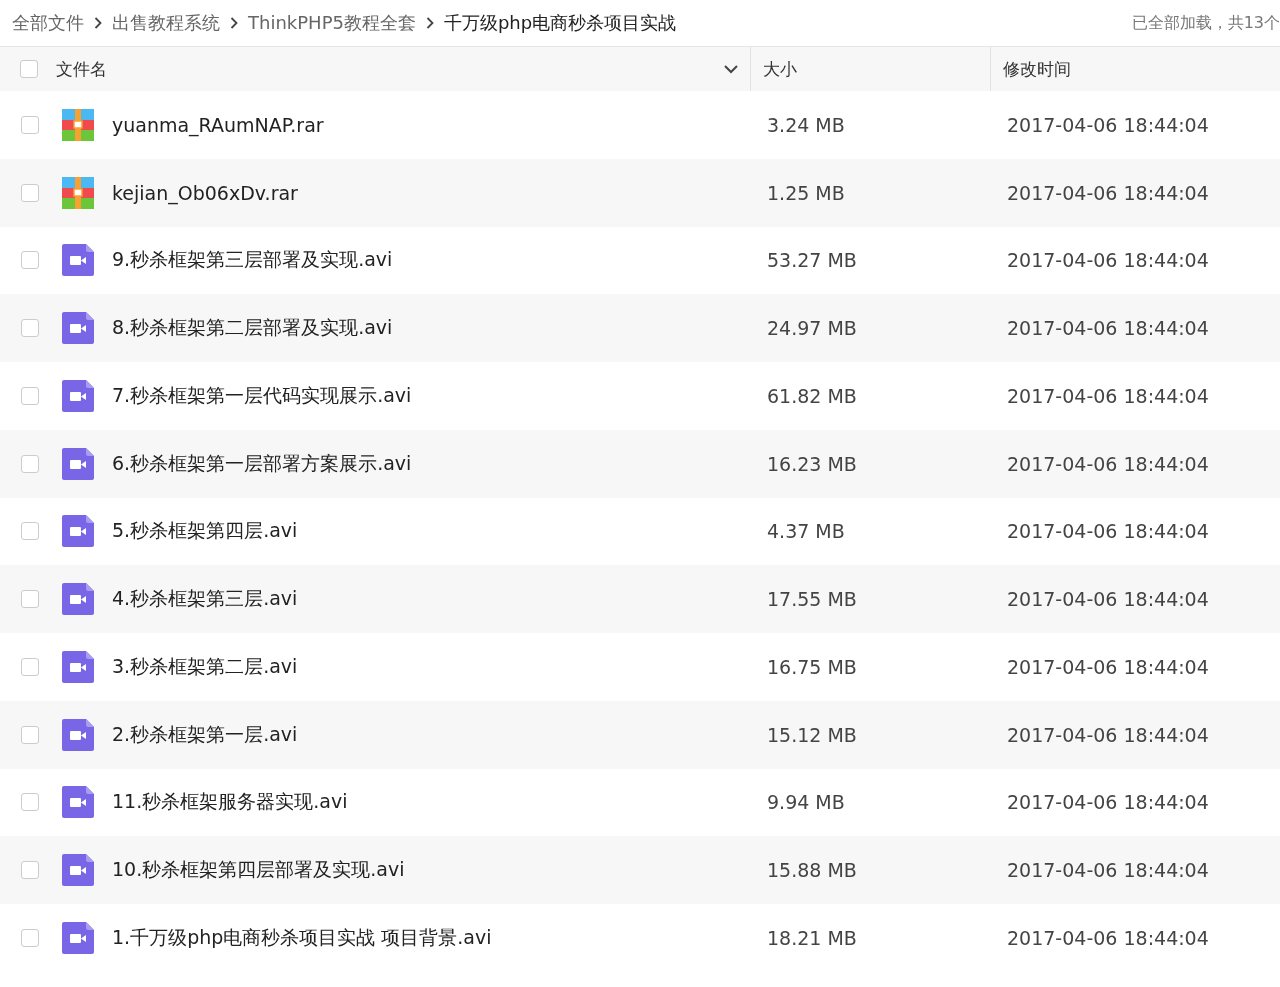  I want to click on file-name: 1.千万级php电商秒杀项目实战 项目背景.avi, so click(302, 937).